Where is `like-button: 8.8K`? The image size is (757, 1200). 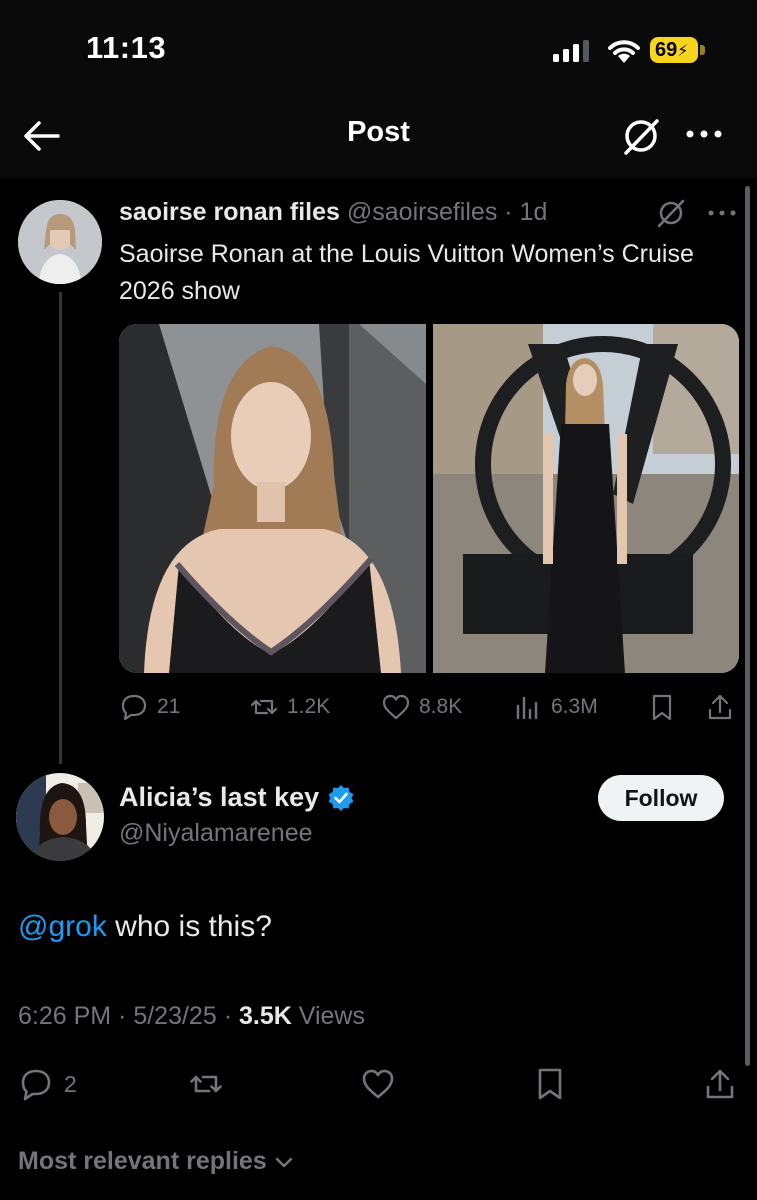
like-button: 8.8K is located at coordinates (421, 707).